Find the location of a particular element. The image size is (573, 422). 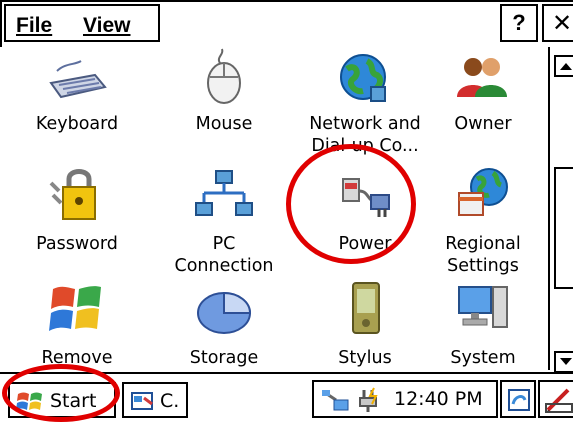

power-icon is located at coordinates (366, 197).